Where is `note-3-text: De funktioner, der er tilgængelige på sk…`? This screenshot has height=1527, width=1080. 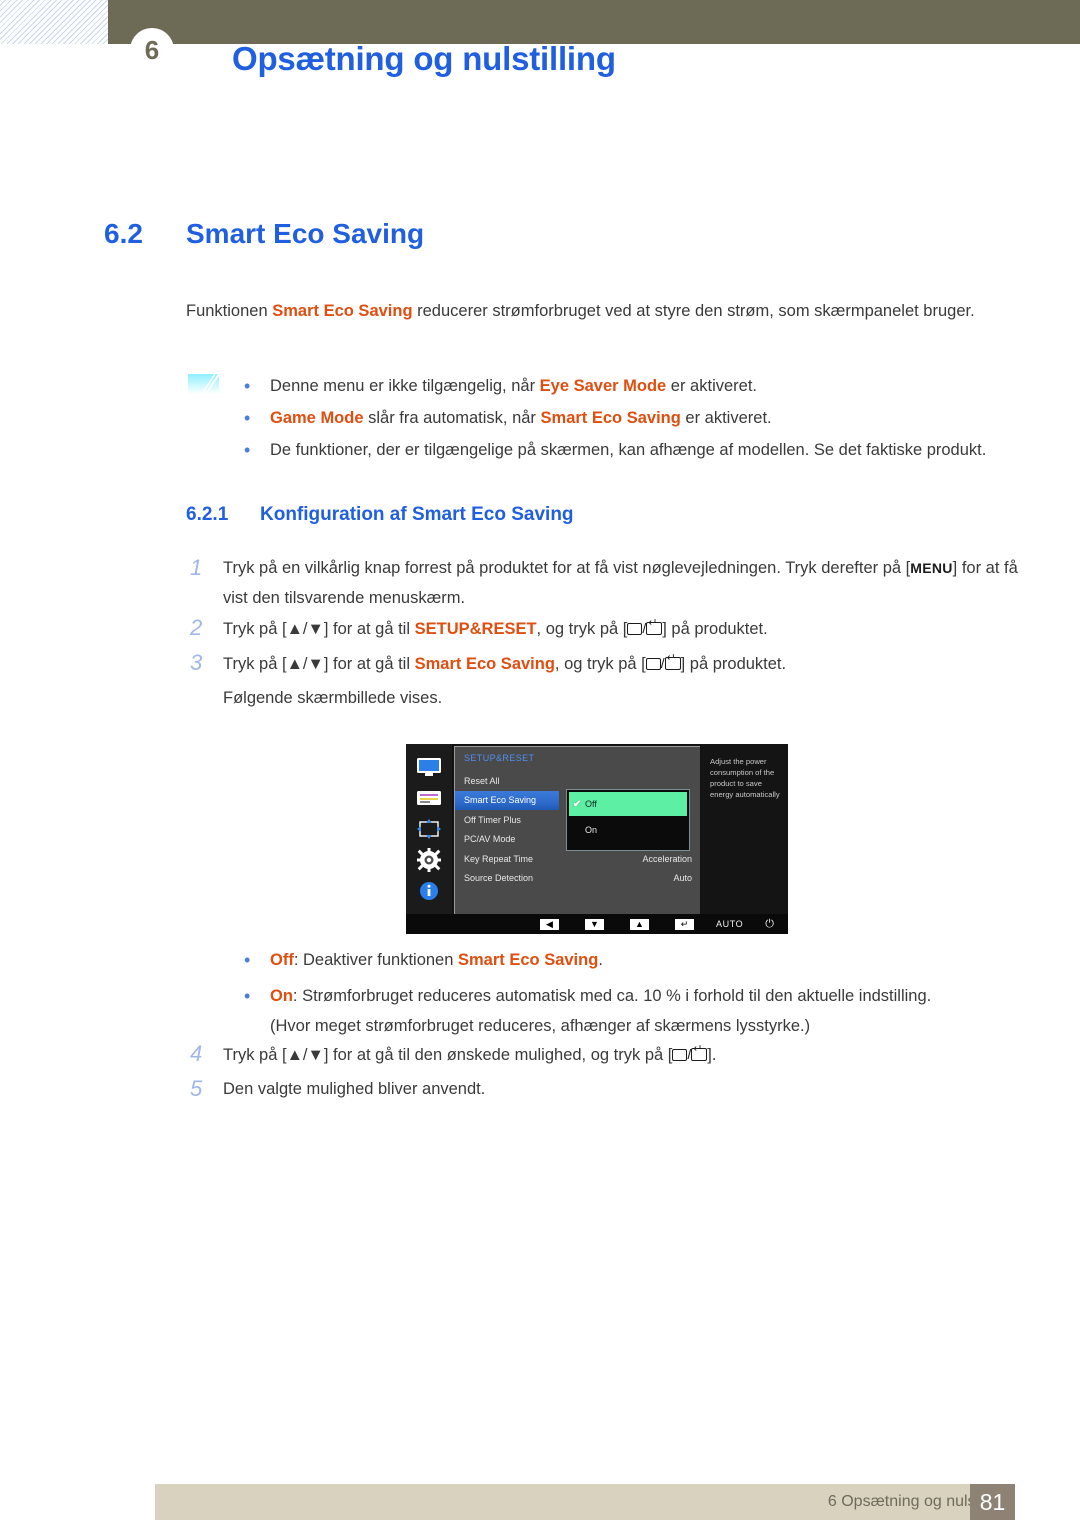 note-3-text: De funktioner, der er tilgængelige på sk… is located at coordinates (628, 450).